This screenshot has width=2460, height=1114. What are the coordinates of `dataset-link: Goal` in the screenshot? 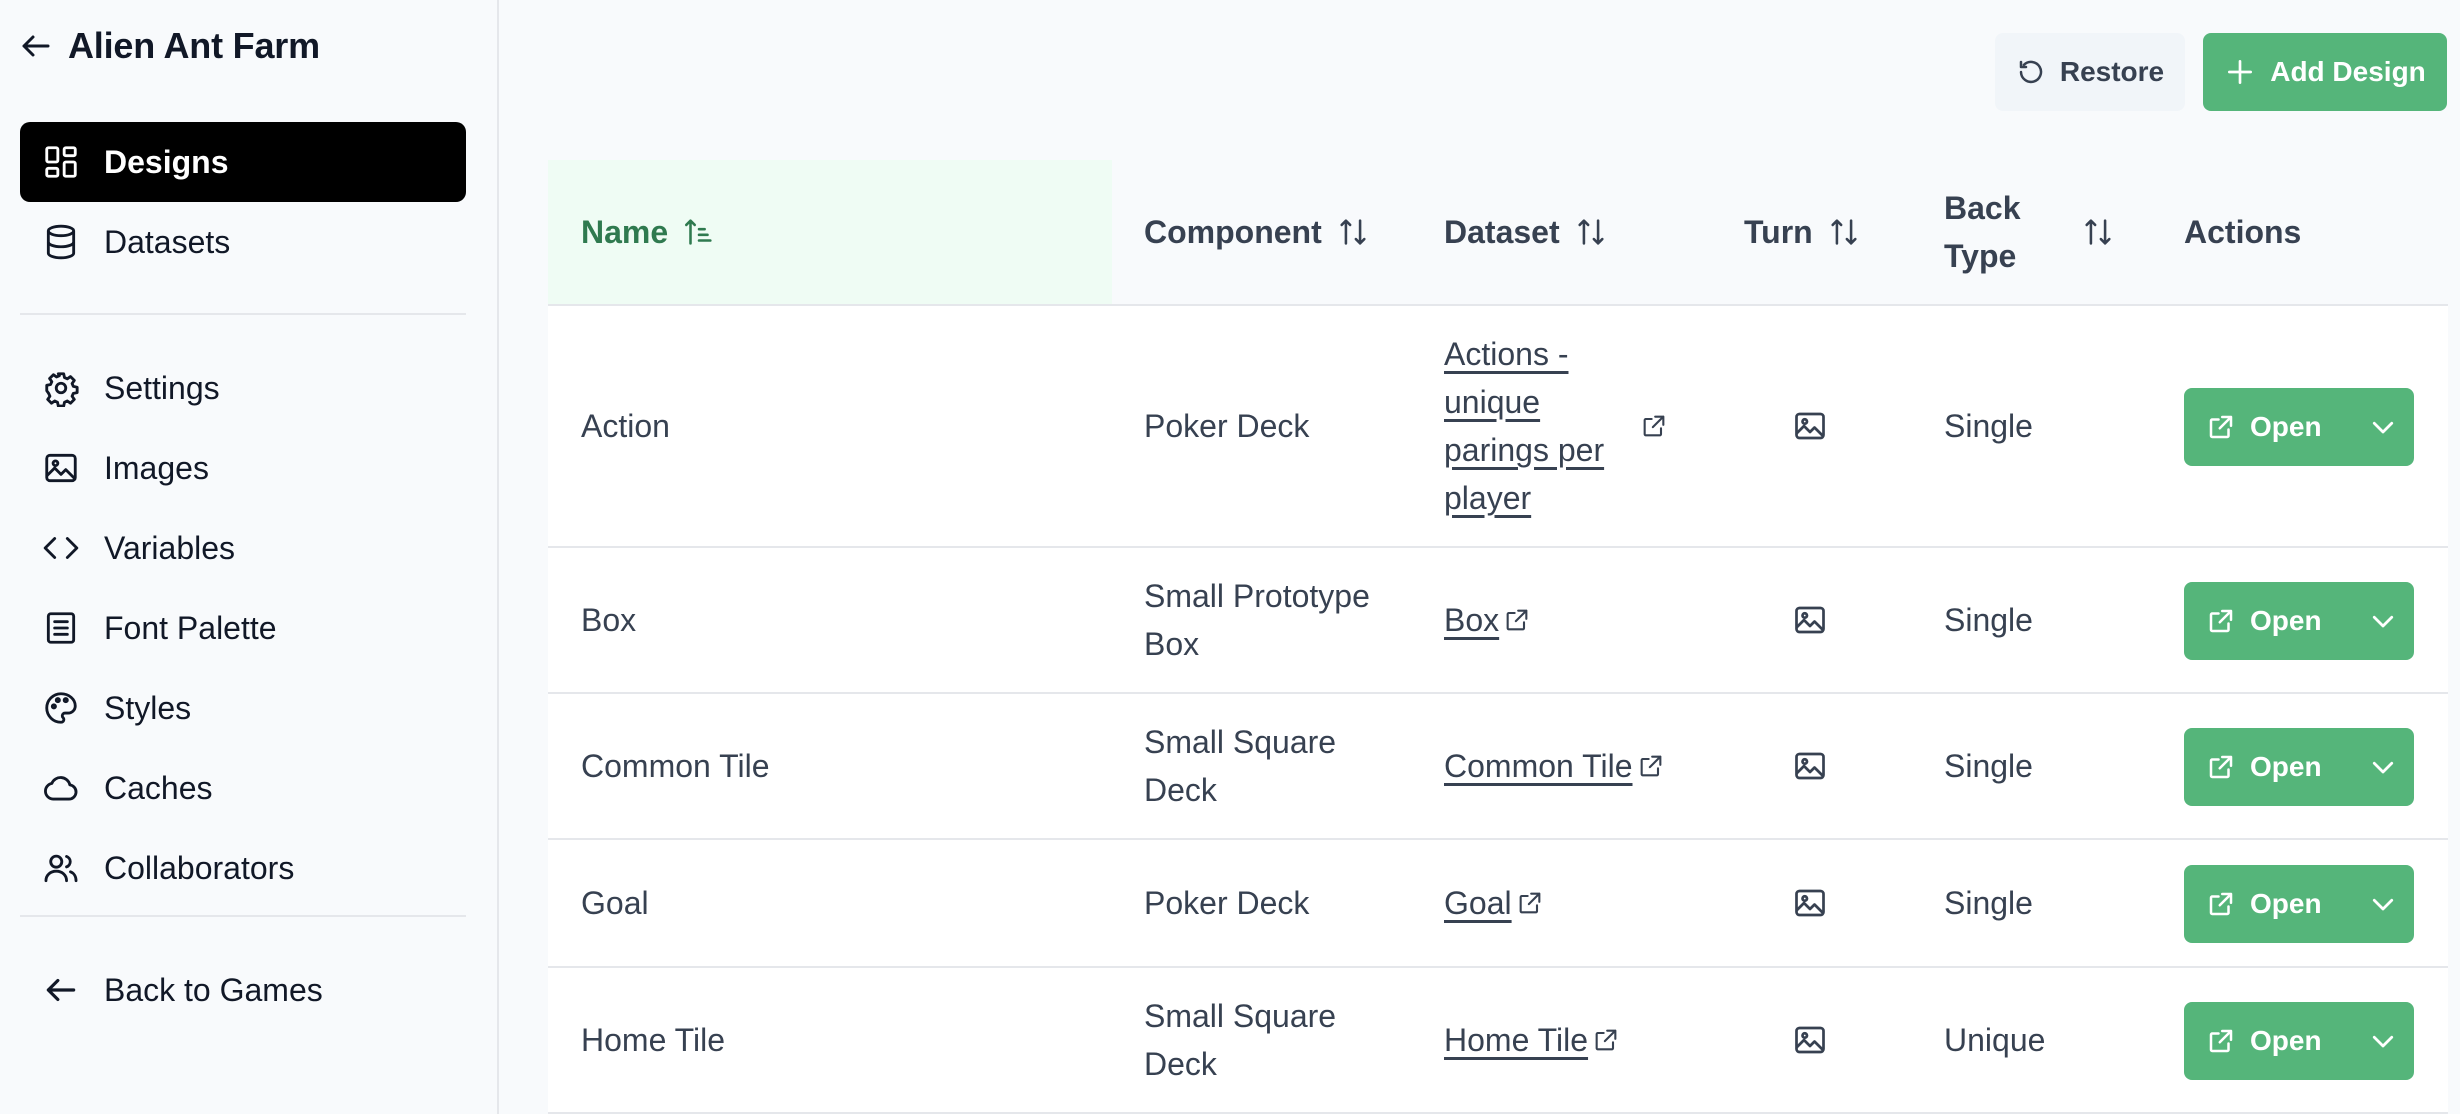 It's located at (1478, 903).